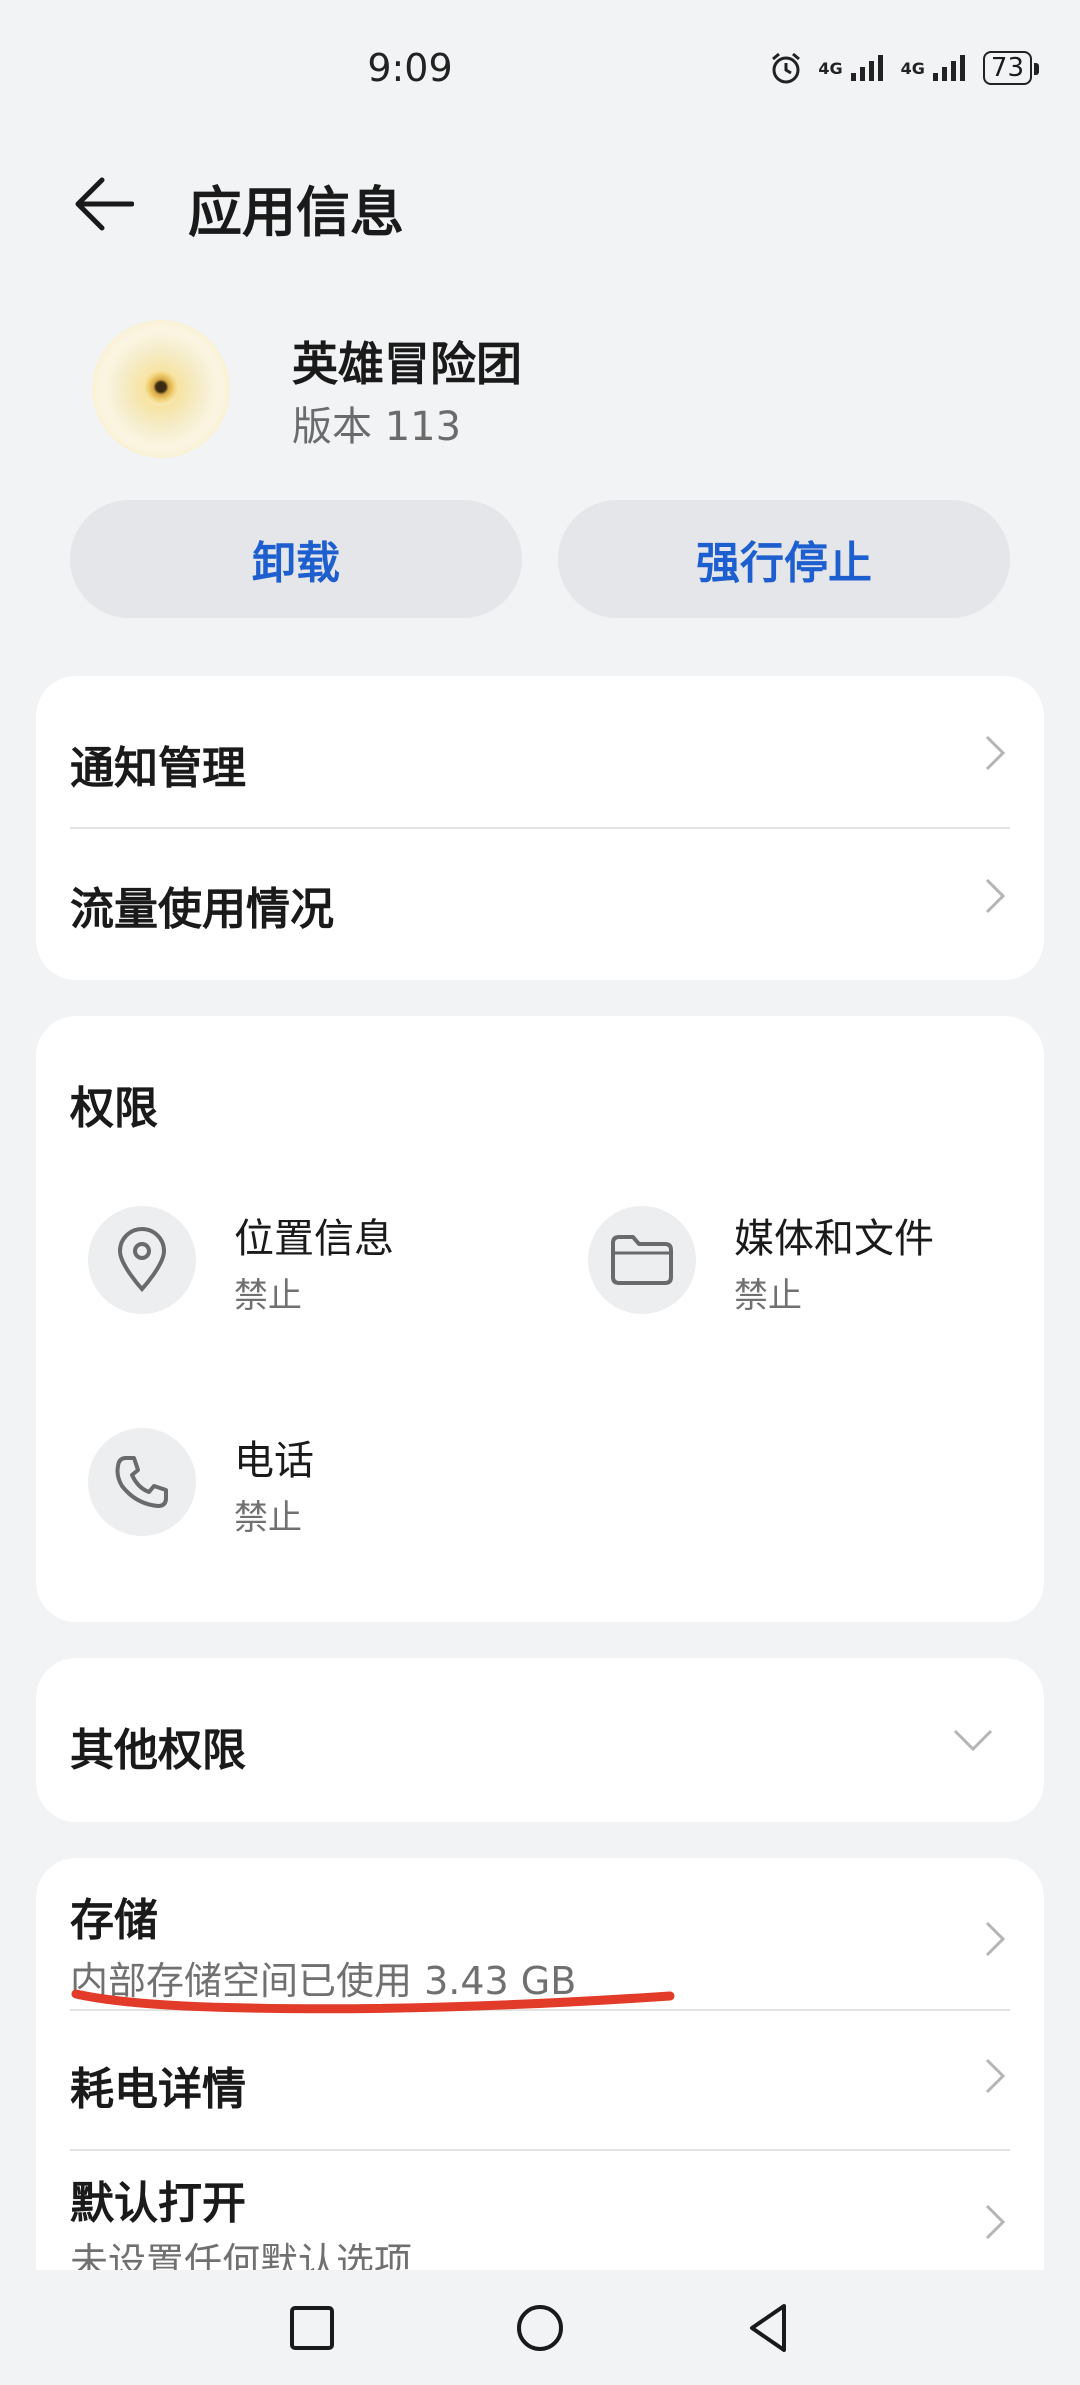 The height and width of the screenshot is (2385, 1080). What do you see at coordinates (973, 1740) in the screenshot?
I see `chevron-down-icon` at bounding box center [973, 1740].